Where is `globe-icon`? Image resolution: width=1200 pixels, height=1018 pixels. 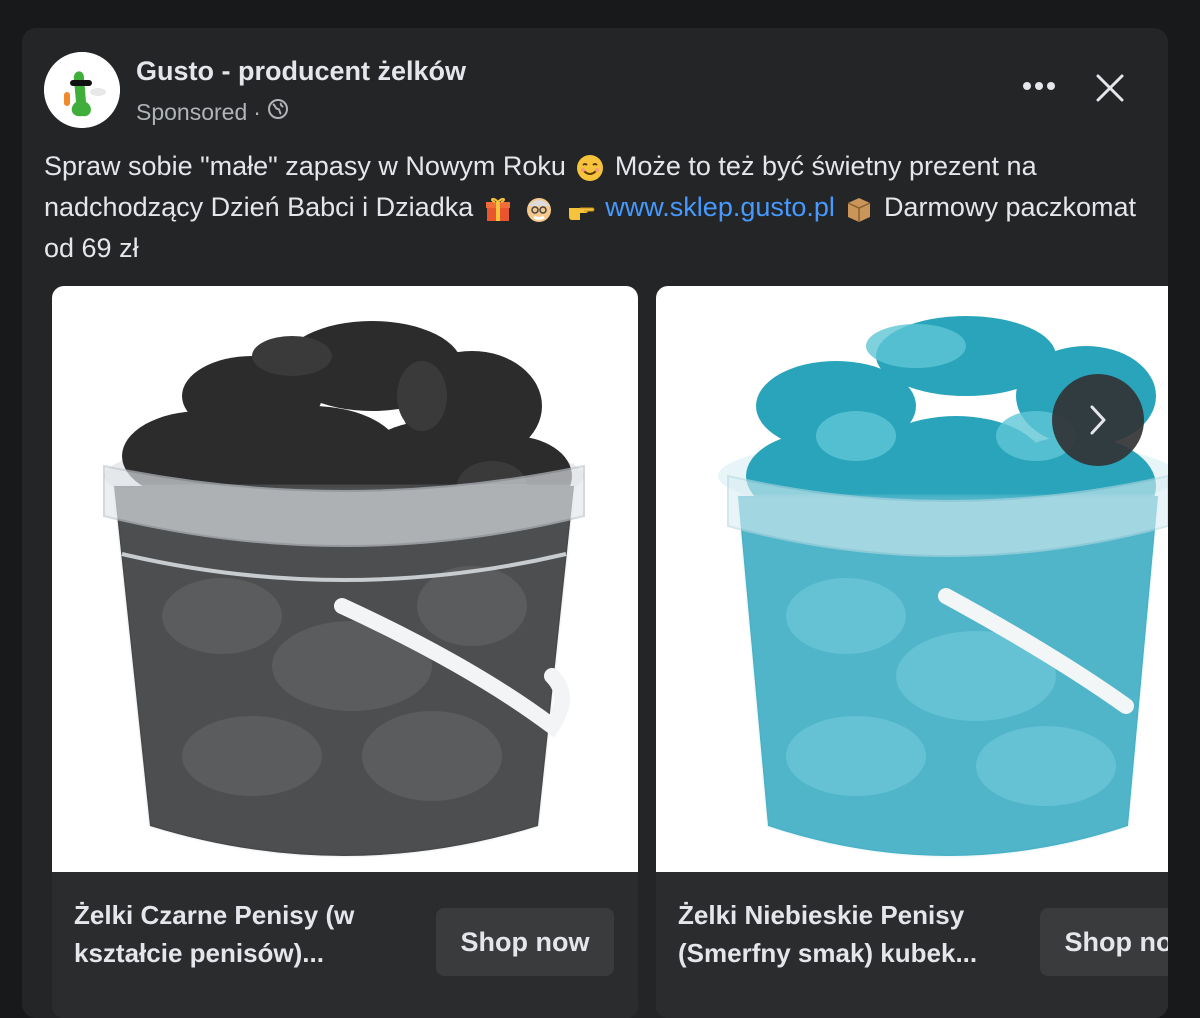
globe-icon is located at coordinates (278, 112).